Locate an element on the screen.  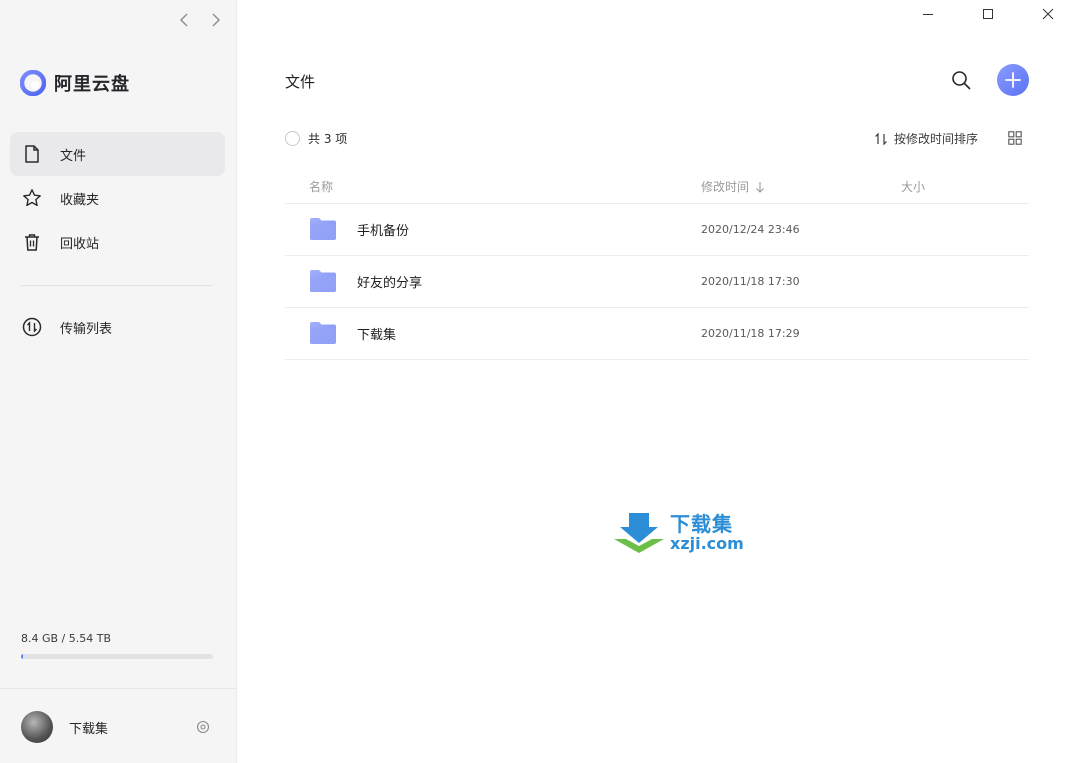
sidebar-nav: 文件 收藏夹 回收站 is located at coordinates (117, 198).